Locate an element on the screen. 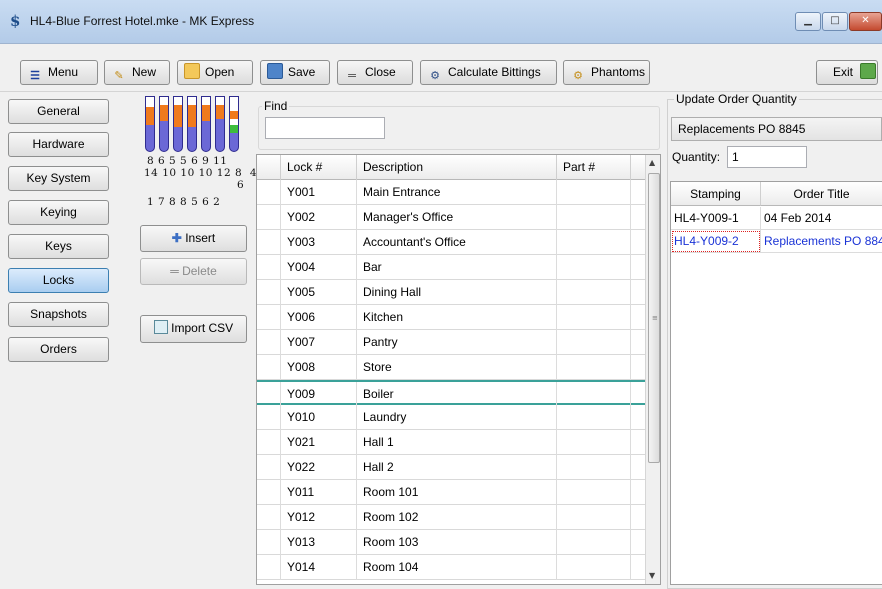  table-row: Y008 Store is located at coordinates (451, 367).